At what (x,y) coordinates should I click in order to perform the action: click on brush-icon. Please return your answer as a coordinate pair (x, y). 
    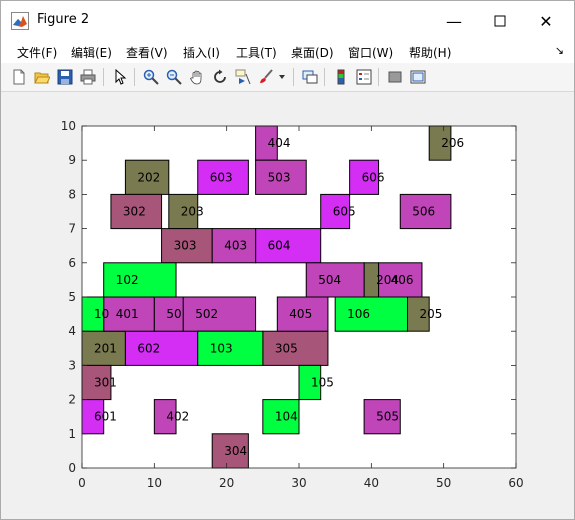
    Looking at the image, I should click on (266, 76).